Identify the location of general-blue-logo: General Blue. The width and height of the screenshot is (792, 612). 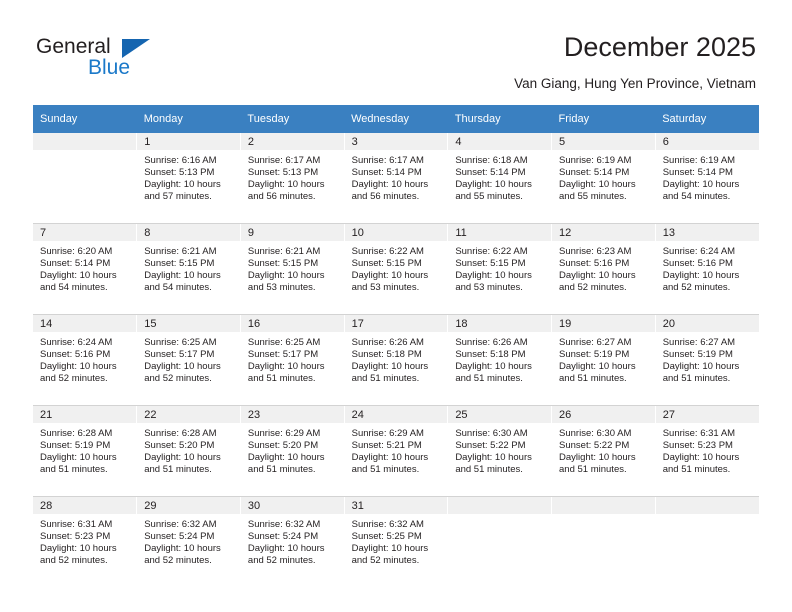
(101, 60).